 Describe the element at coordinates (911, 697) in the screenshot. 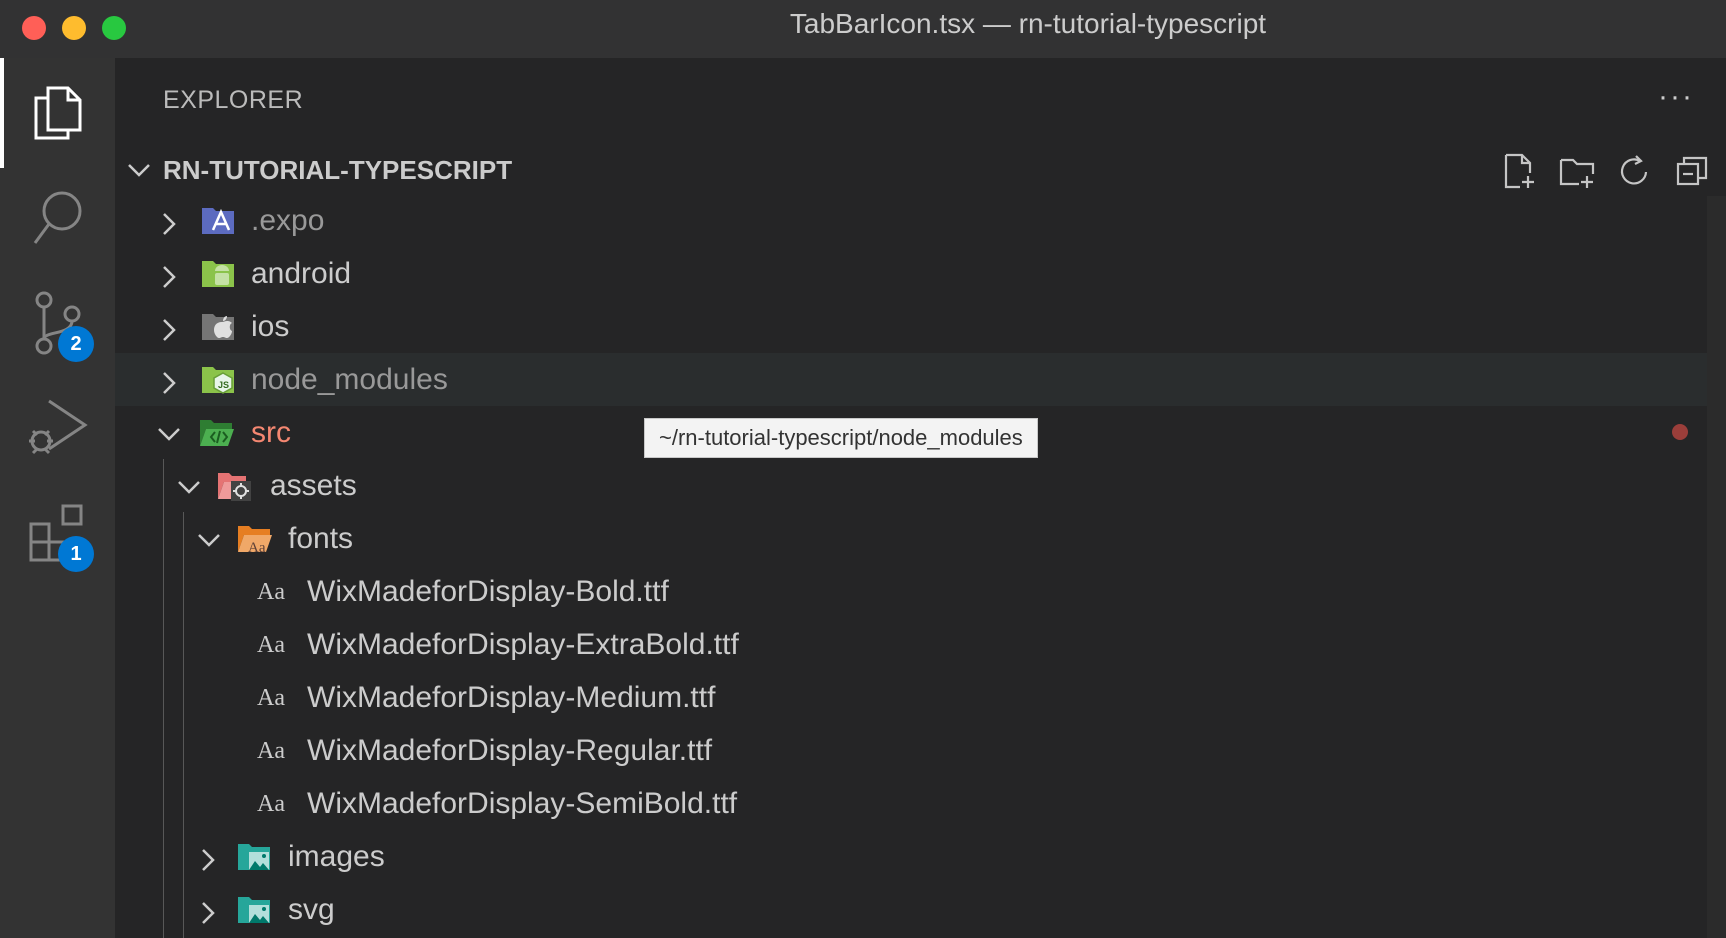

I see `tree-item-font-medium: Aa WixMadeforDisplay-Medium.ttf` at that location.